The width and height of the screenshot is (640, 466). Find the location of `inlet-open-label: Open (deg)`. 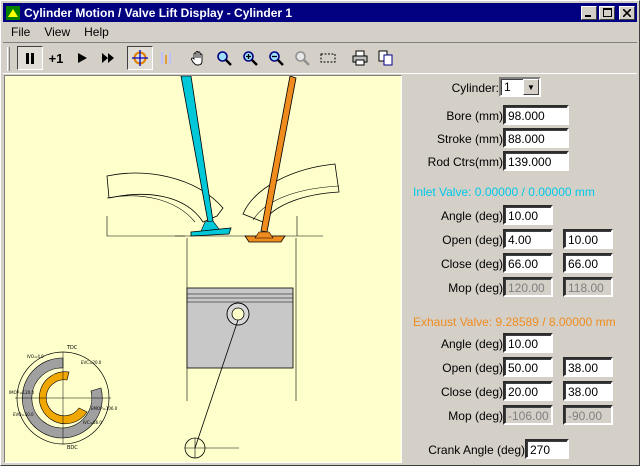

inlet-open-label: Open (deg) is located at coordinates (472, 240).